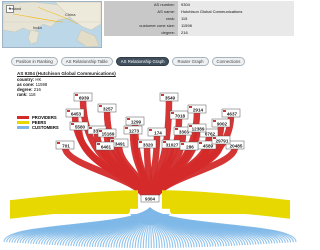 The width and height of the screenshot is (320, 250). What do you see at coordinates (141, 32) in the screenshot?
I see `summary-key: degree:` at bounding box center [141, 32].